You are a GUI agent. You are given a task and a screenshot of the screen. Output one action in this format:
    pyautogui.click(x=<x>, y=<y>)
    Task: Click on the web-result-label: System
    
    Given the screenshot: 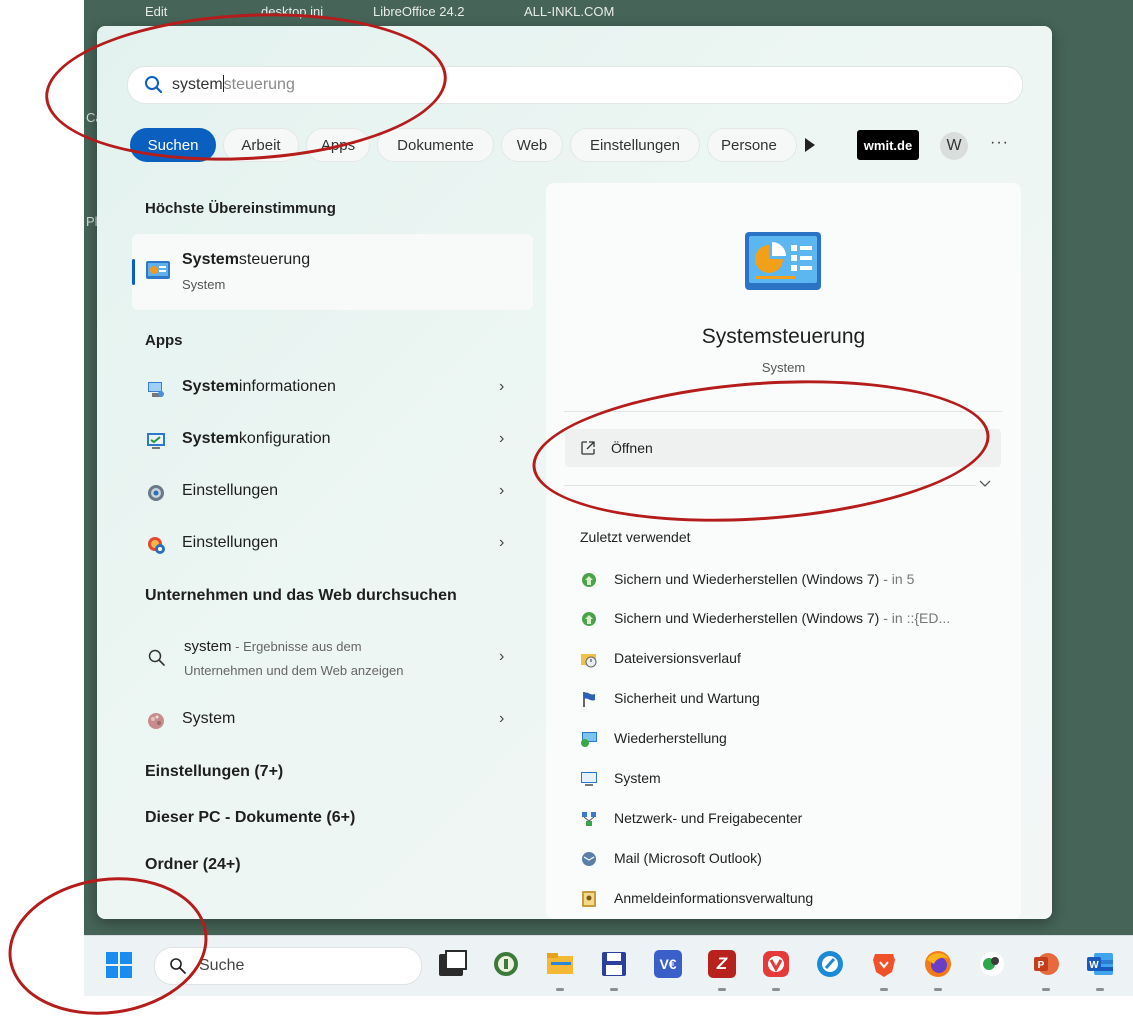 What is the action you would take?
    pyautogui.click(x=209, y=718)
    